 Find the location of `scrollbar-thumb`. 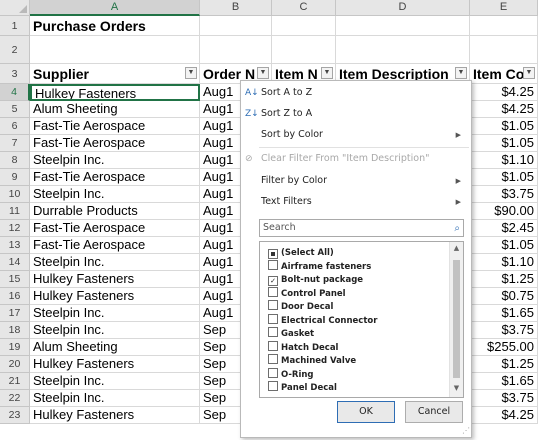

scrollbar-thumb is located at coordinates (456, 319).